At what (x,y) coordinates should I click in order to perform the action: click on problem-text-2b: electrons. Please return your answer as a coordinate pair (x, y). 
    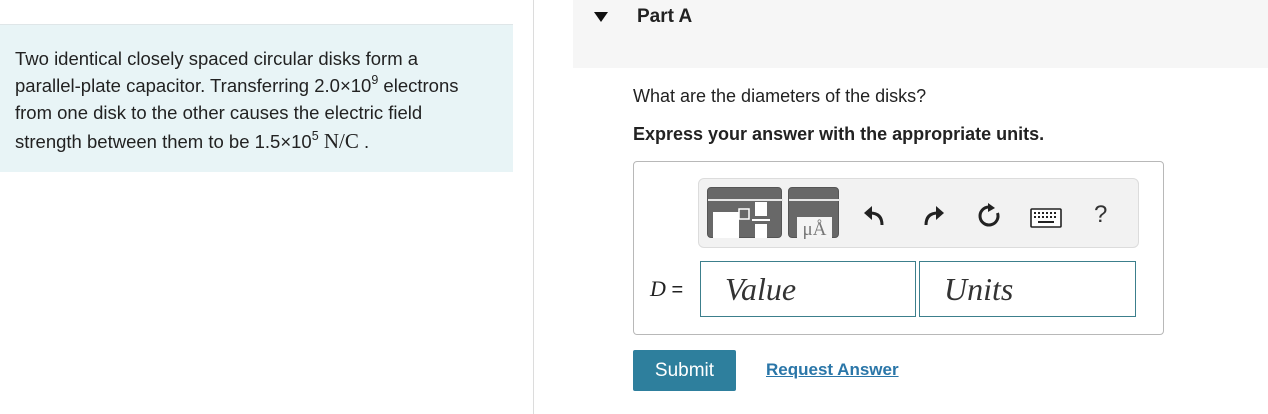
    Looking at the image, I should click on (418, 85).